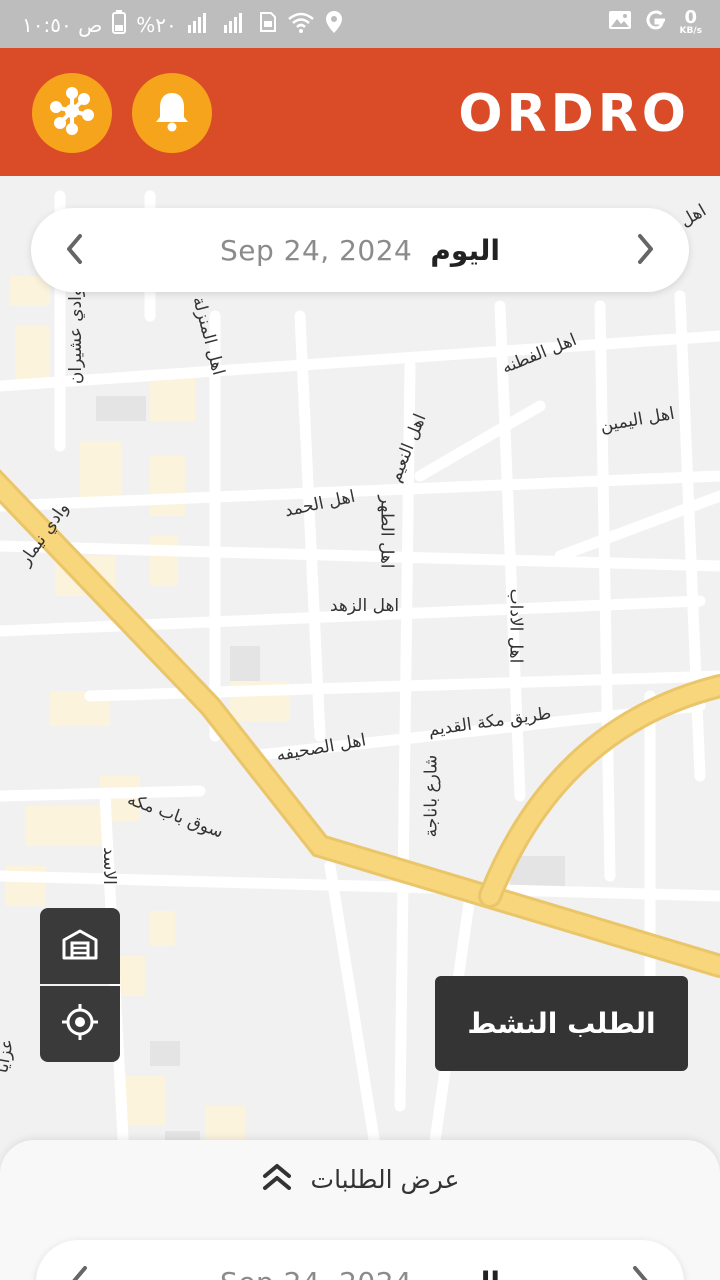 The width and height of the screenshot is (720, 1280). What do you see at coordinates (334, 24) in the screenshot?
I see `location-icon` at bounding box center [334, 24].